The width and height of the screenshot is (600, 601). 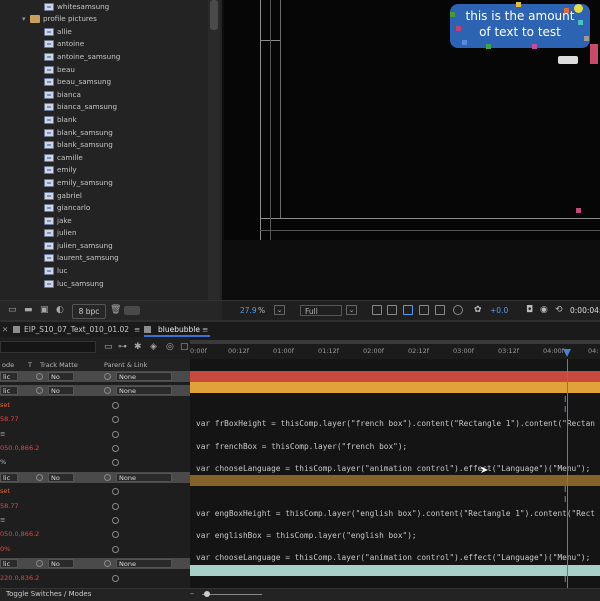 What do you see at coordinates (104, 158) in the screenshot?
I see `project-item: camille` at bounding box center [104, 158].